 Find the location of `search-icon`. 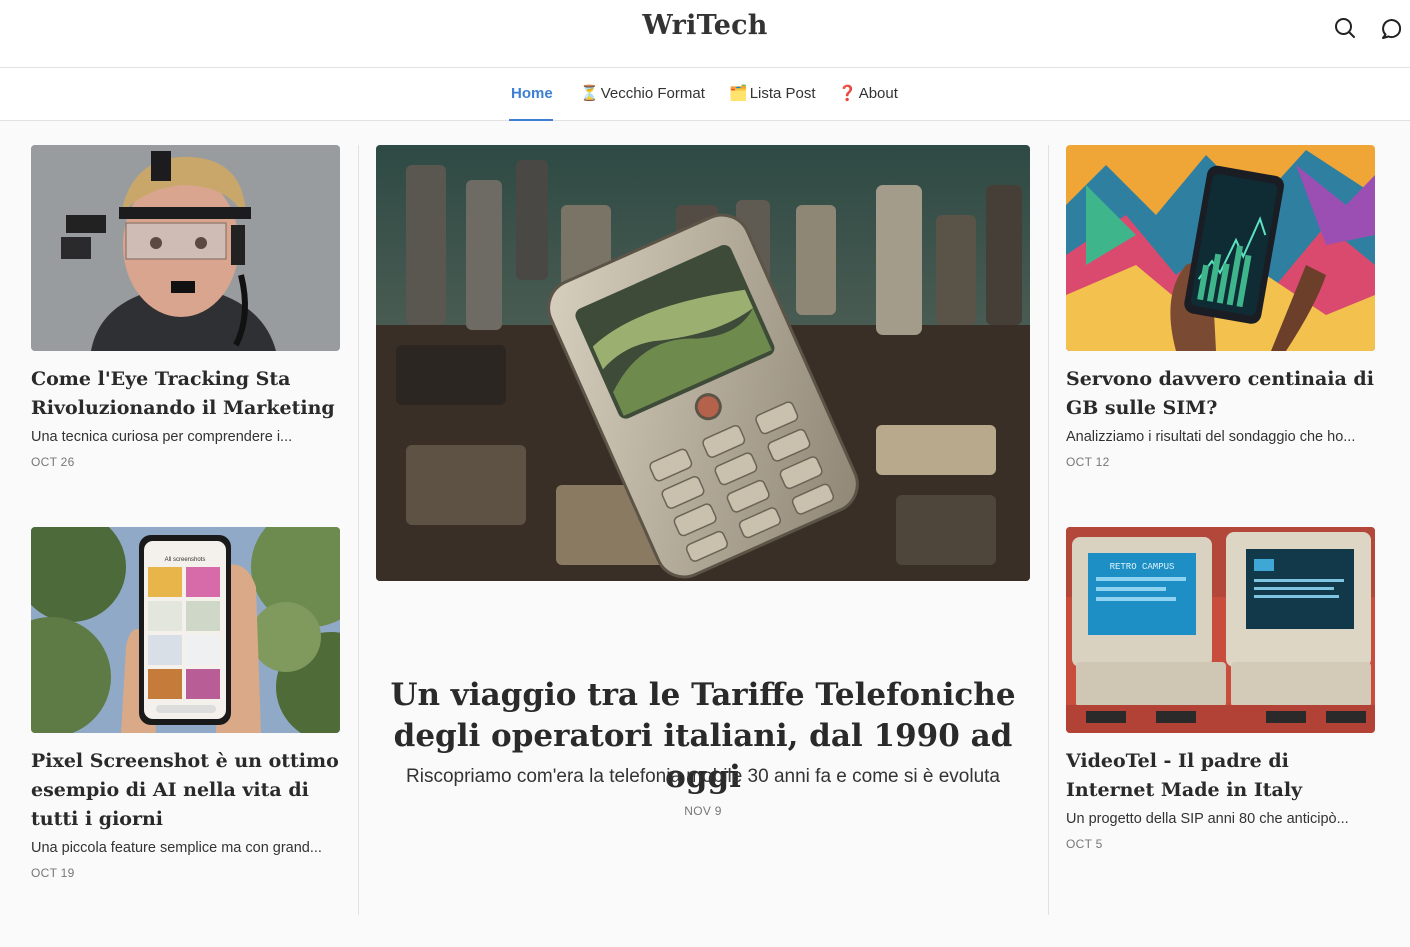

search-icon is located at coordinates (1345, 28).